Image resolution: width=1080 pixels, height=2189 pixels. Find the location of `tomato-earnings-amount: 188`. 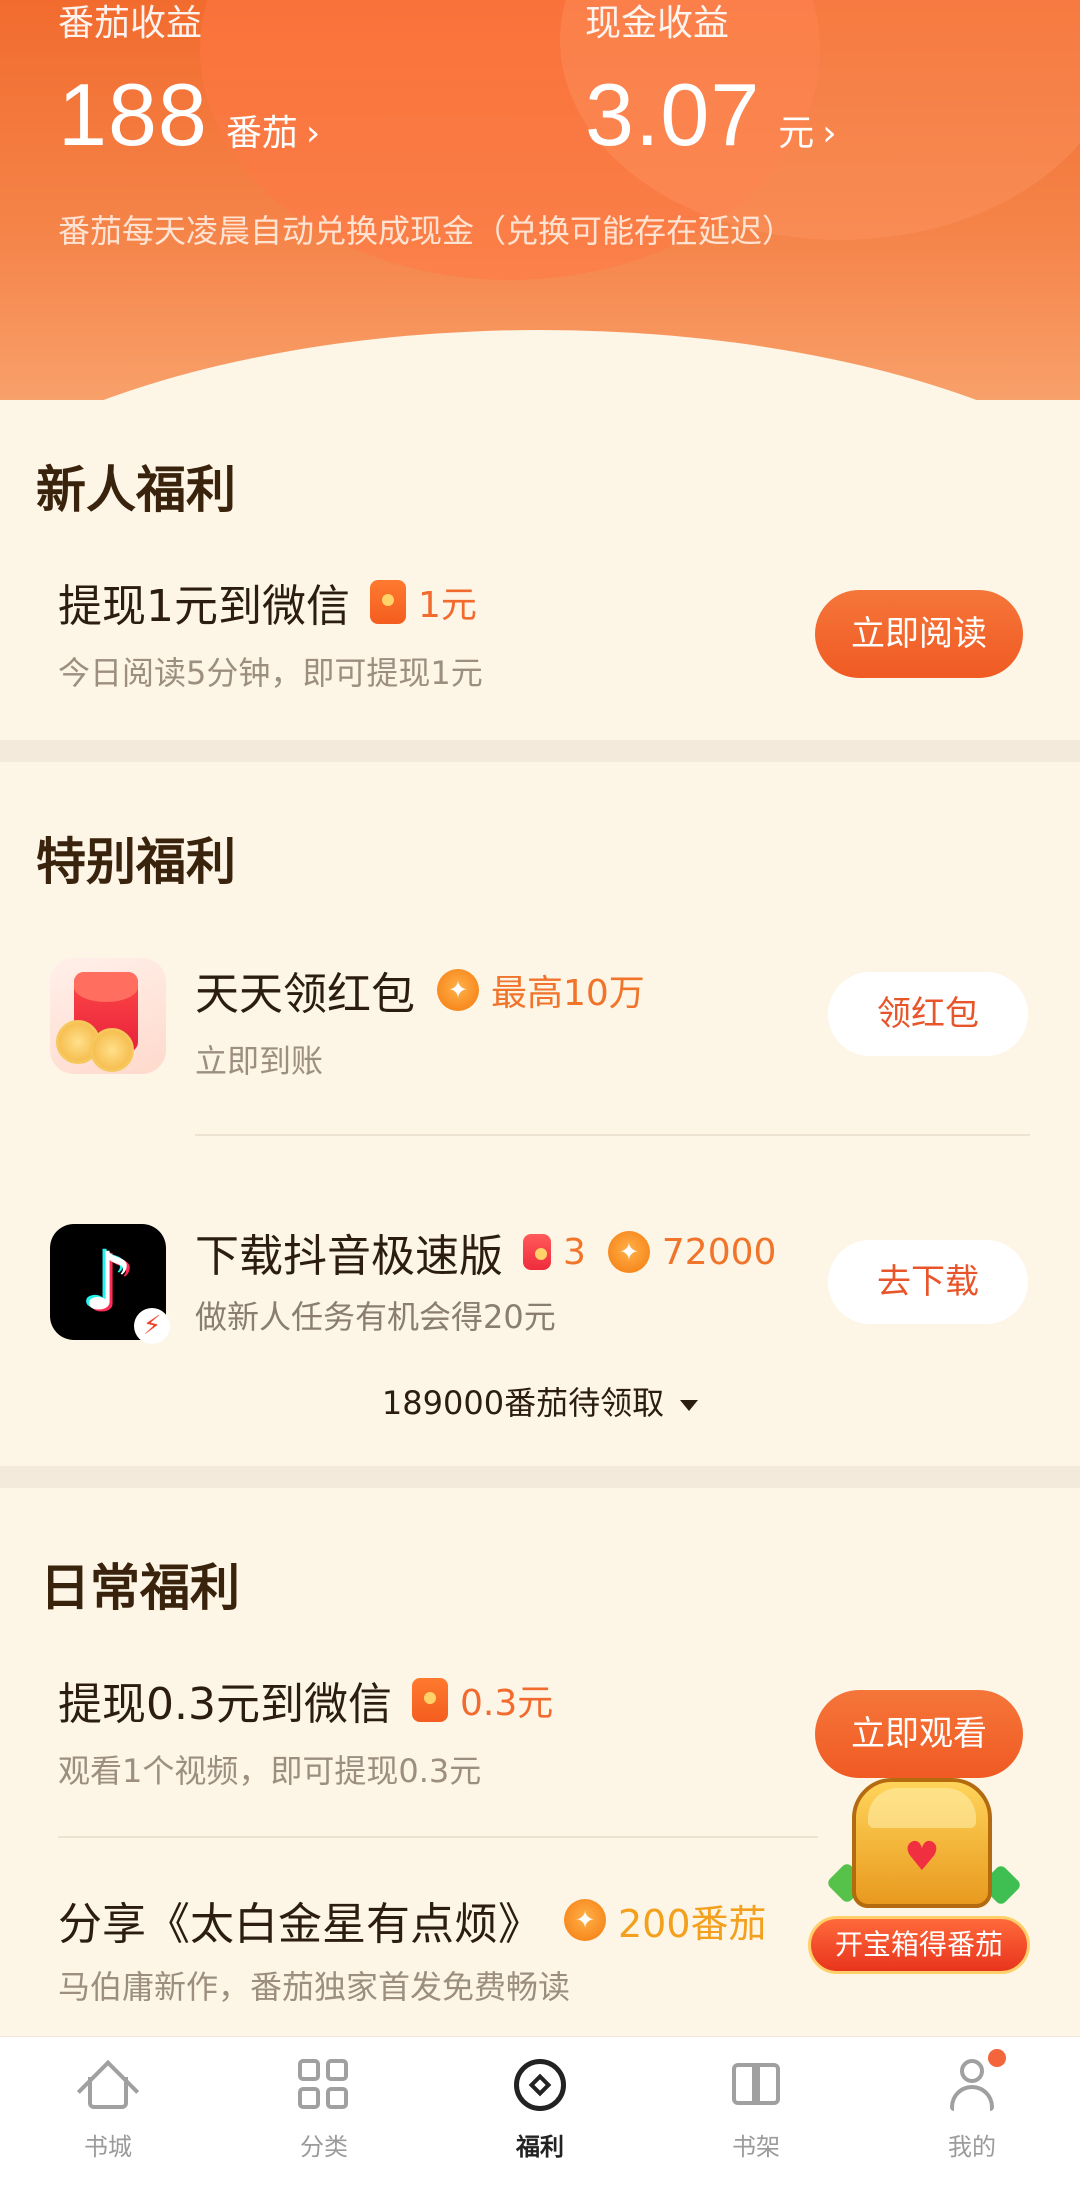

tomato-earnings-amount: 188 is located at coordinates (133, 114).